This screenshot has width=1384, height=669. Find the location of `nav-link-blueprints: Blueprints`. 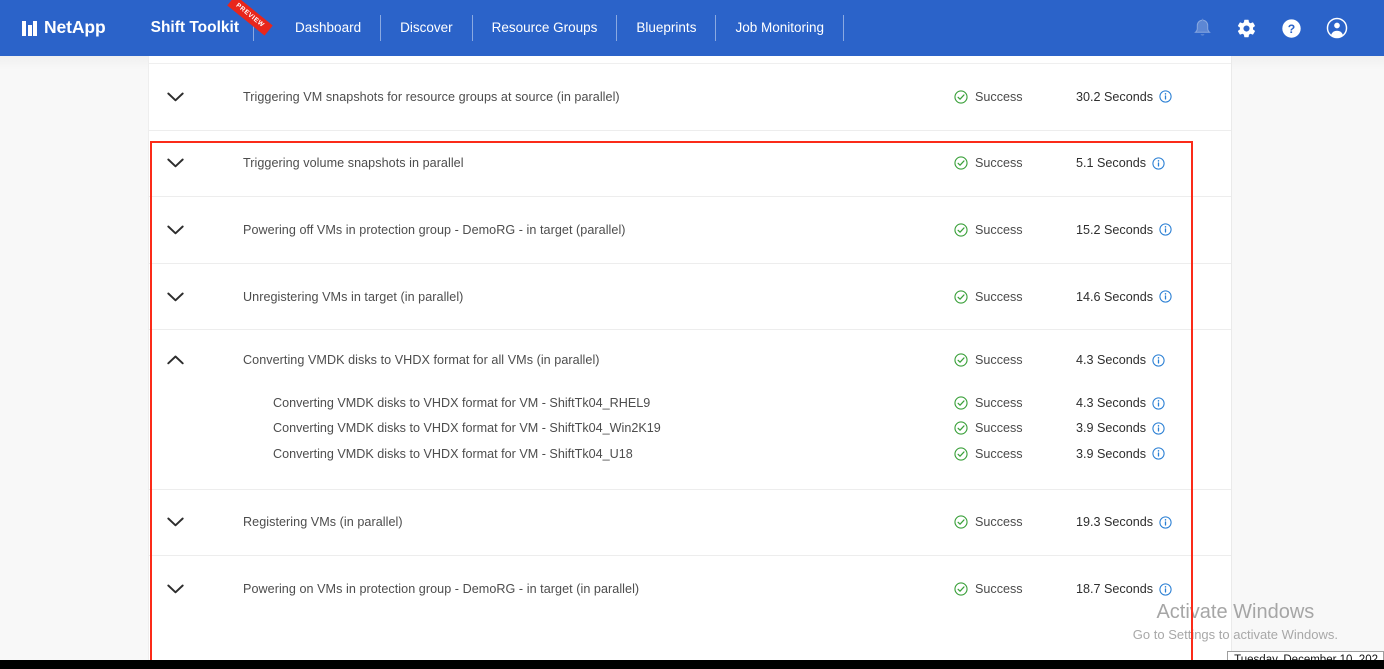

nav-link-blueprints: Blueprints is located at coordinates (666, 28).